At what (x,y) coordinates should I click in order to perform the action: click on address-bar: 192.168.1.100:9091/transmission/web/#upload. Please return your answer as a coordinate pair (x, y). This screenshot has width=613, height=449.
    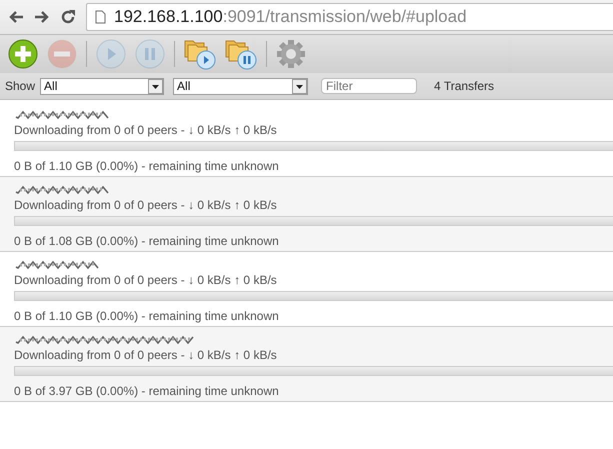
    Looking at the image, I should click on (349, 17).